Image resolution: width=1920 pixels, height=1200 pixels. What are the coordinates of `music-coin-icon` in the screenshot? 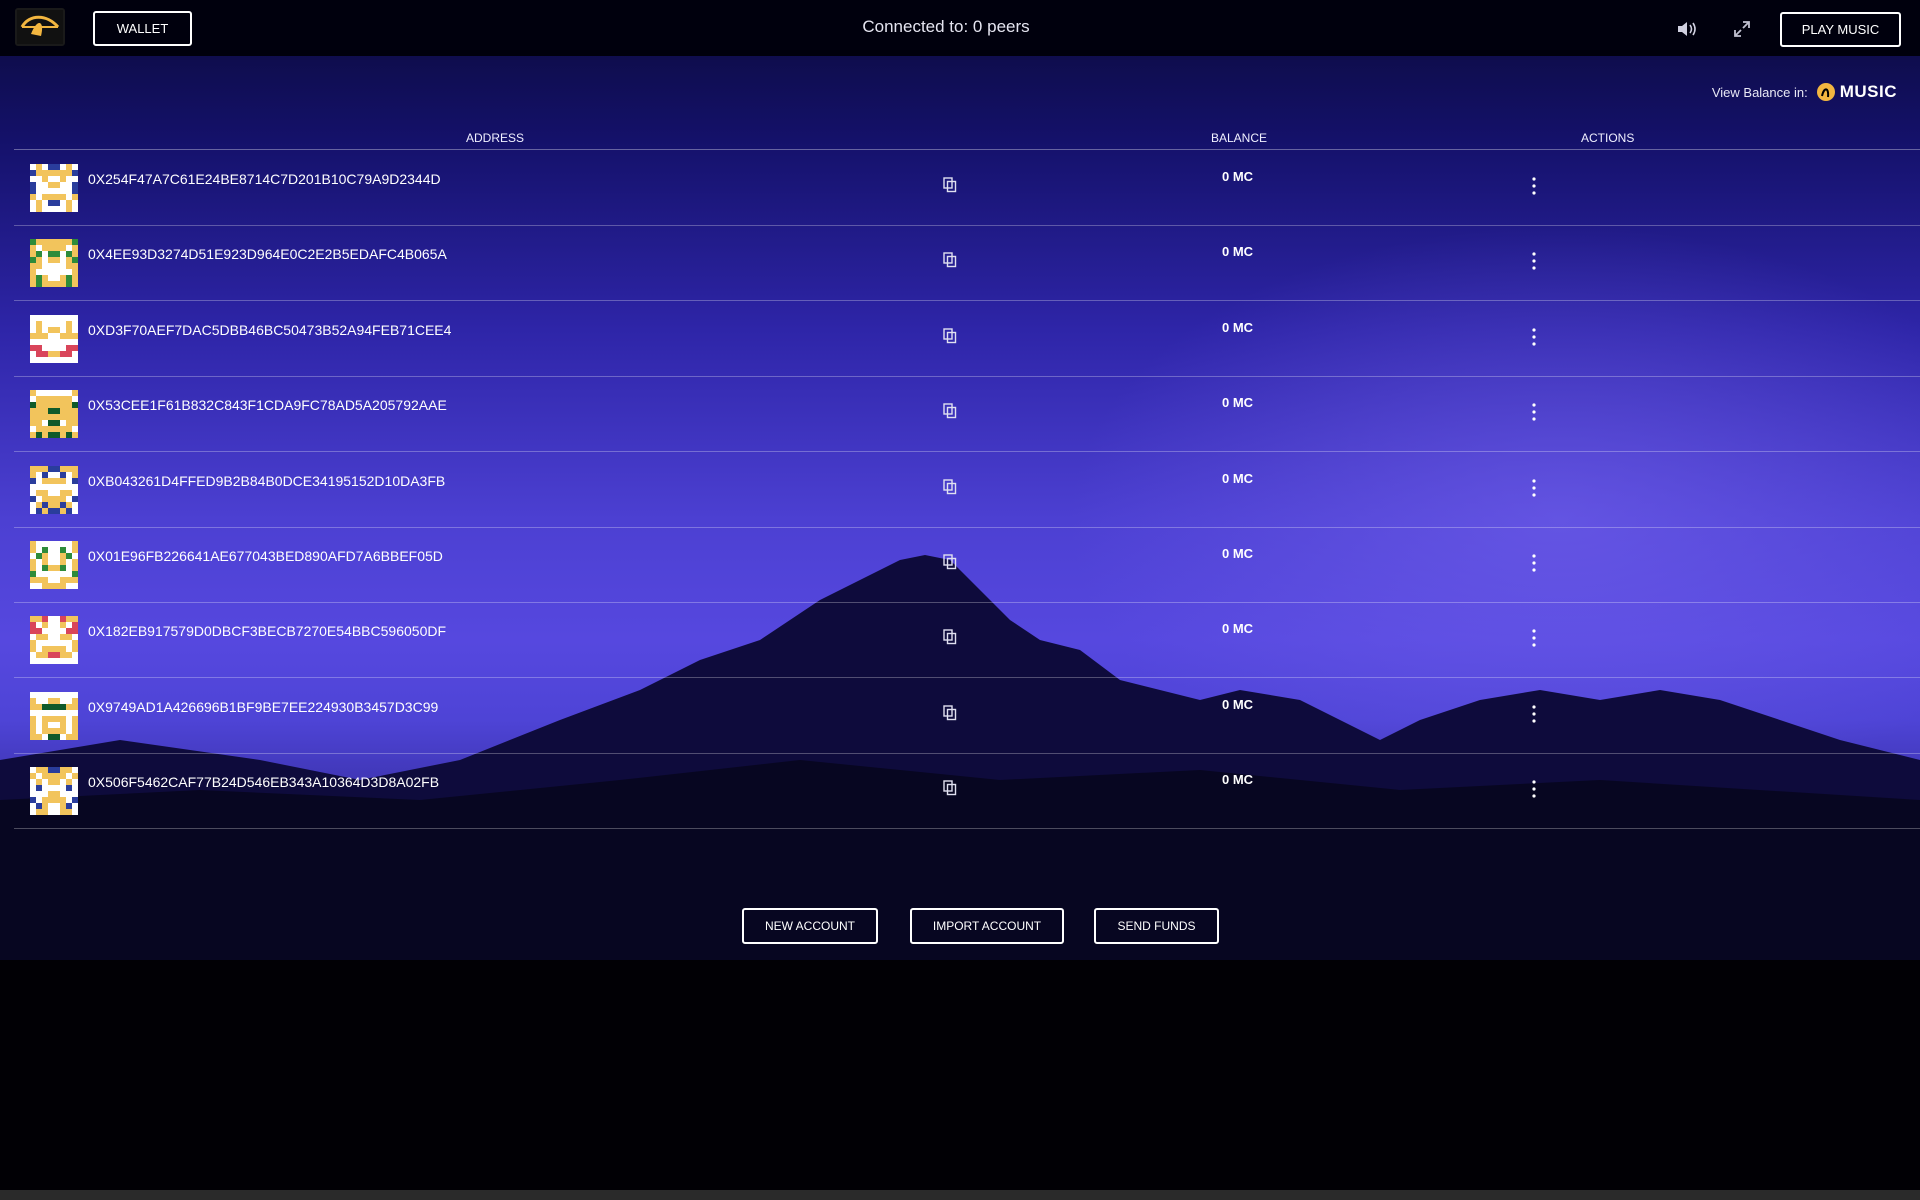 It's located at (1825, 92).